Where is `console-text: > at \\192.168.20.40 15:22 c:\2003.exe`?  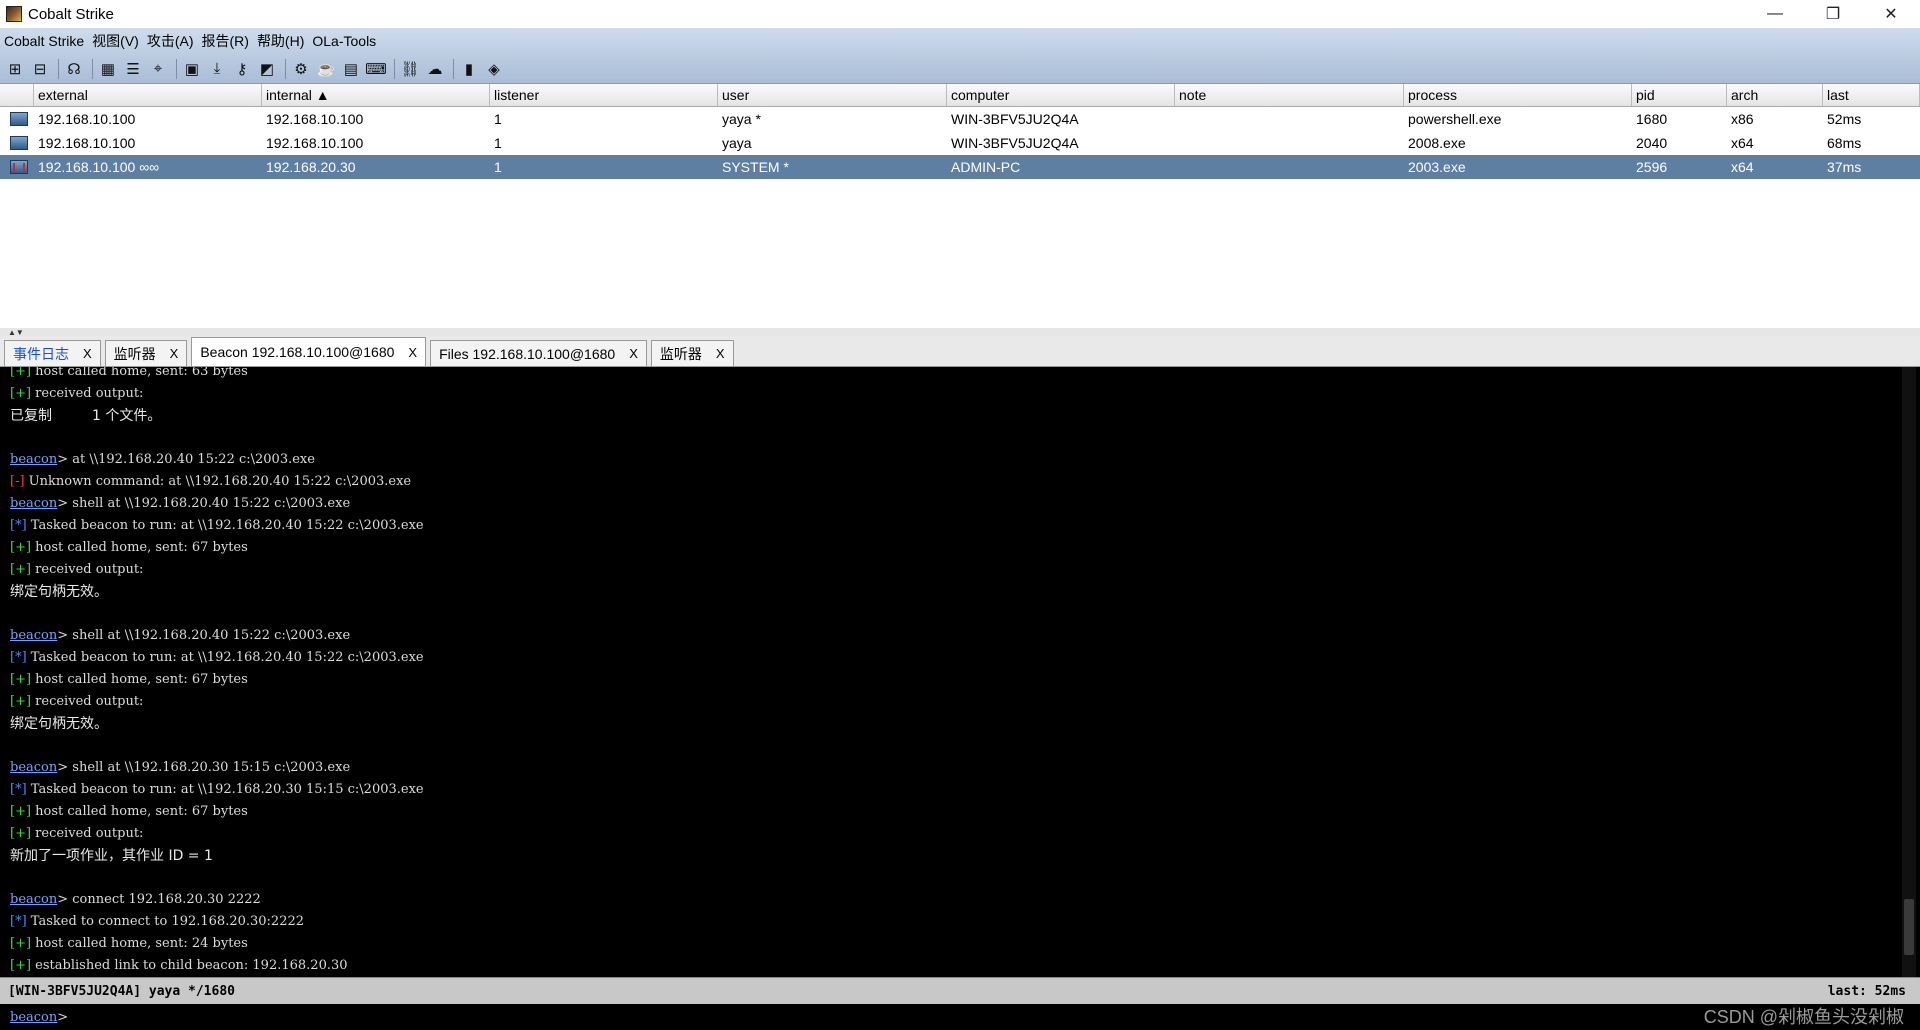 console-text: > at \\192.168.20.40 15:22 c:\2003.exe is located at coordinates (186, 459).